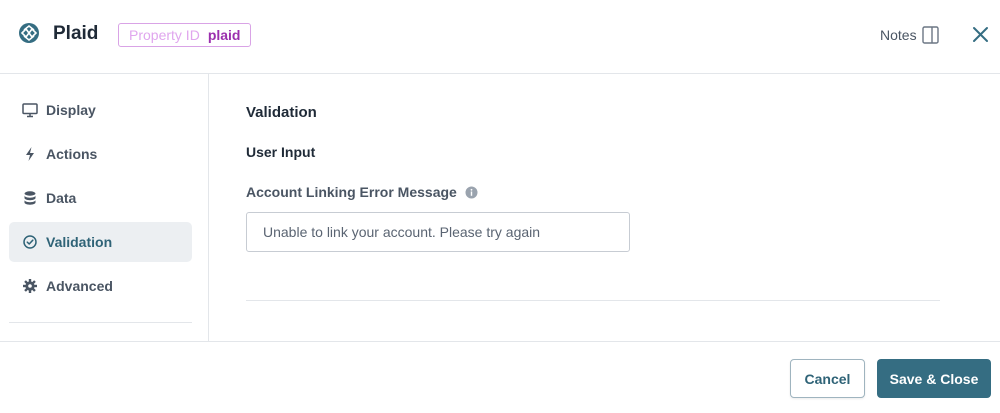 This screenshot has height=413, width=1000. I want to click on error-message-input, so click(438, 232).